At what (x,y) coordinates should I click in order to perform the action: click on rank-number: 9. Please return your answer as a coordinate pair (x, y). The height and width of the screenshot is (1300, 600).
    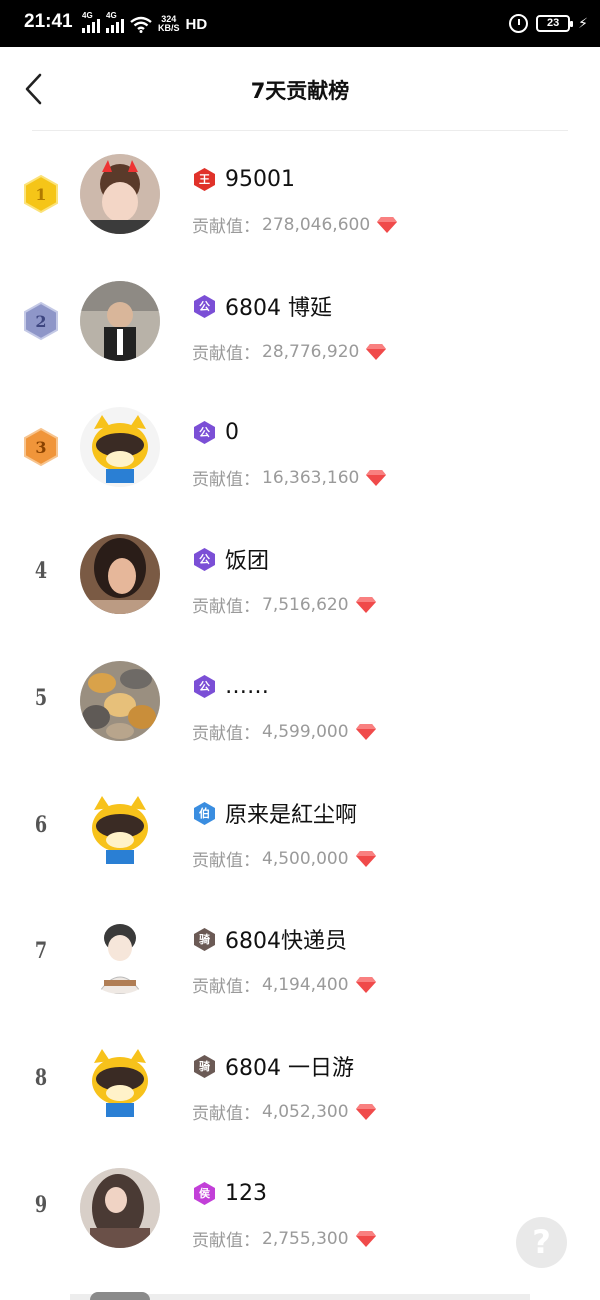
    Looking at the image, I should click on (41, 1205).